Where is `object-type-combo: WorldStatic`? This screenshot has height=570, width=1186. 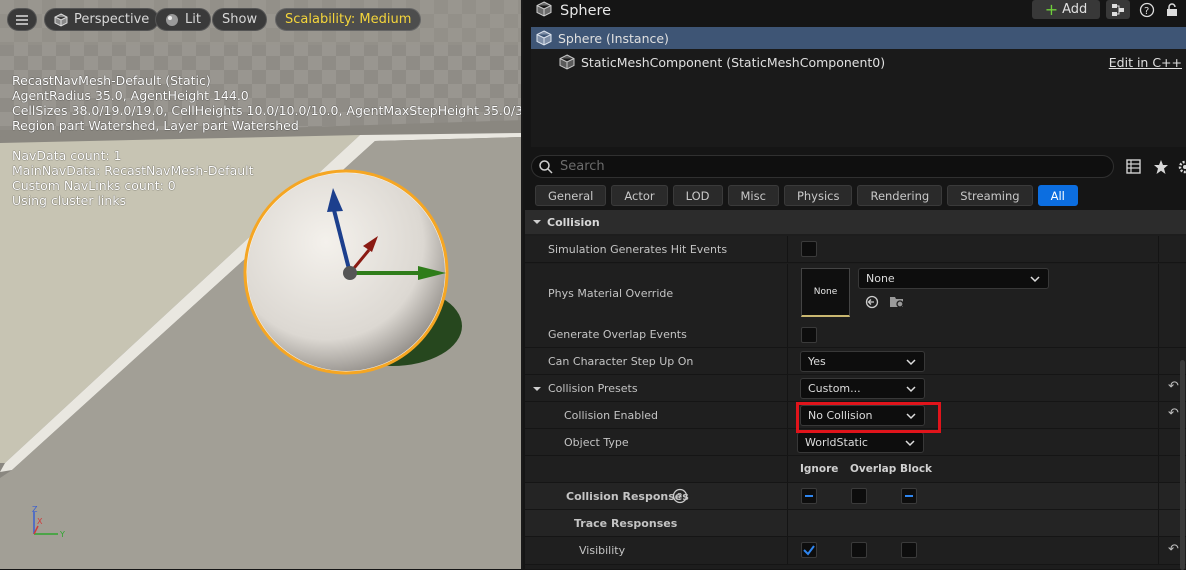 object-type-combo: WorldStatic is located at coordinates (860, 442).